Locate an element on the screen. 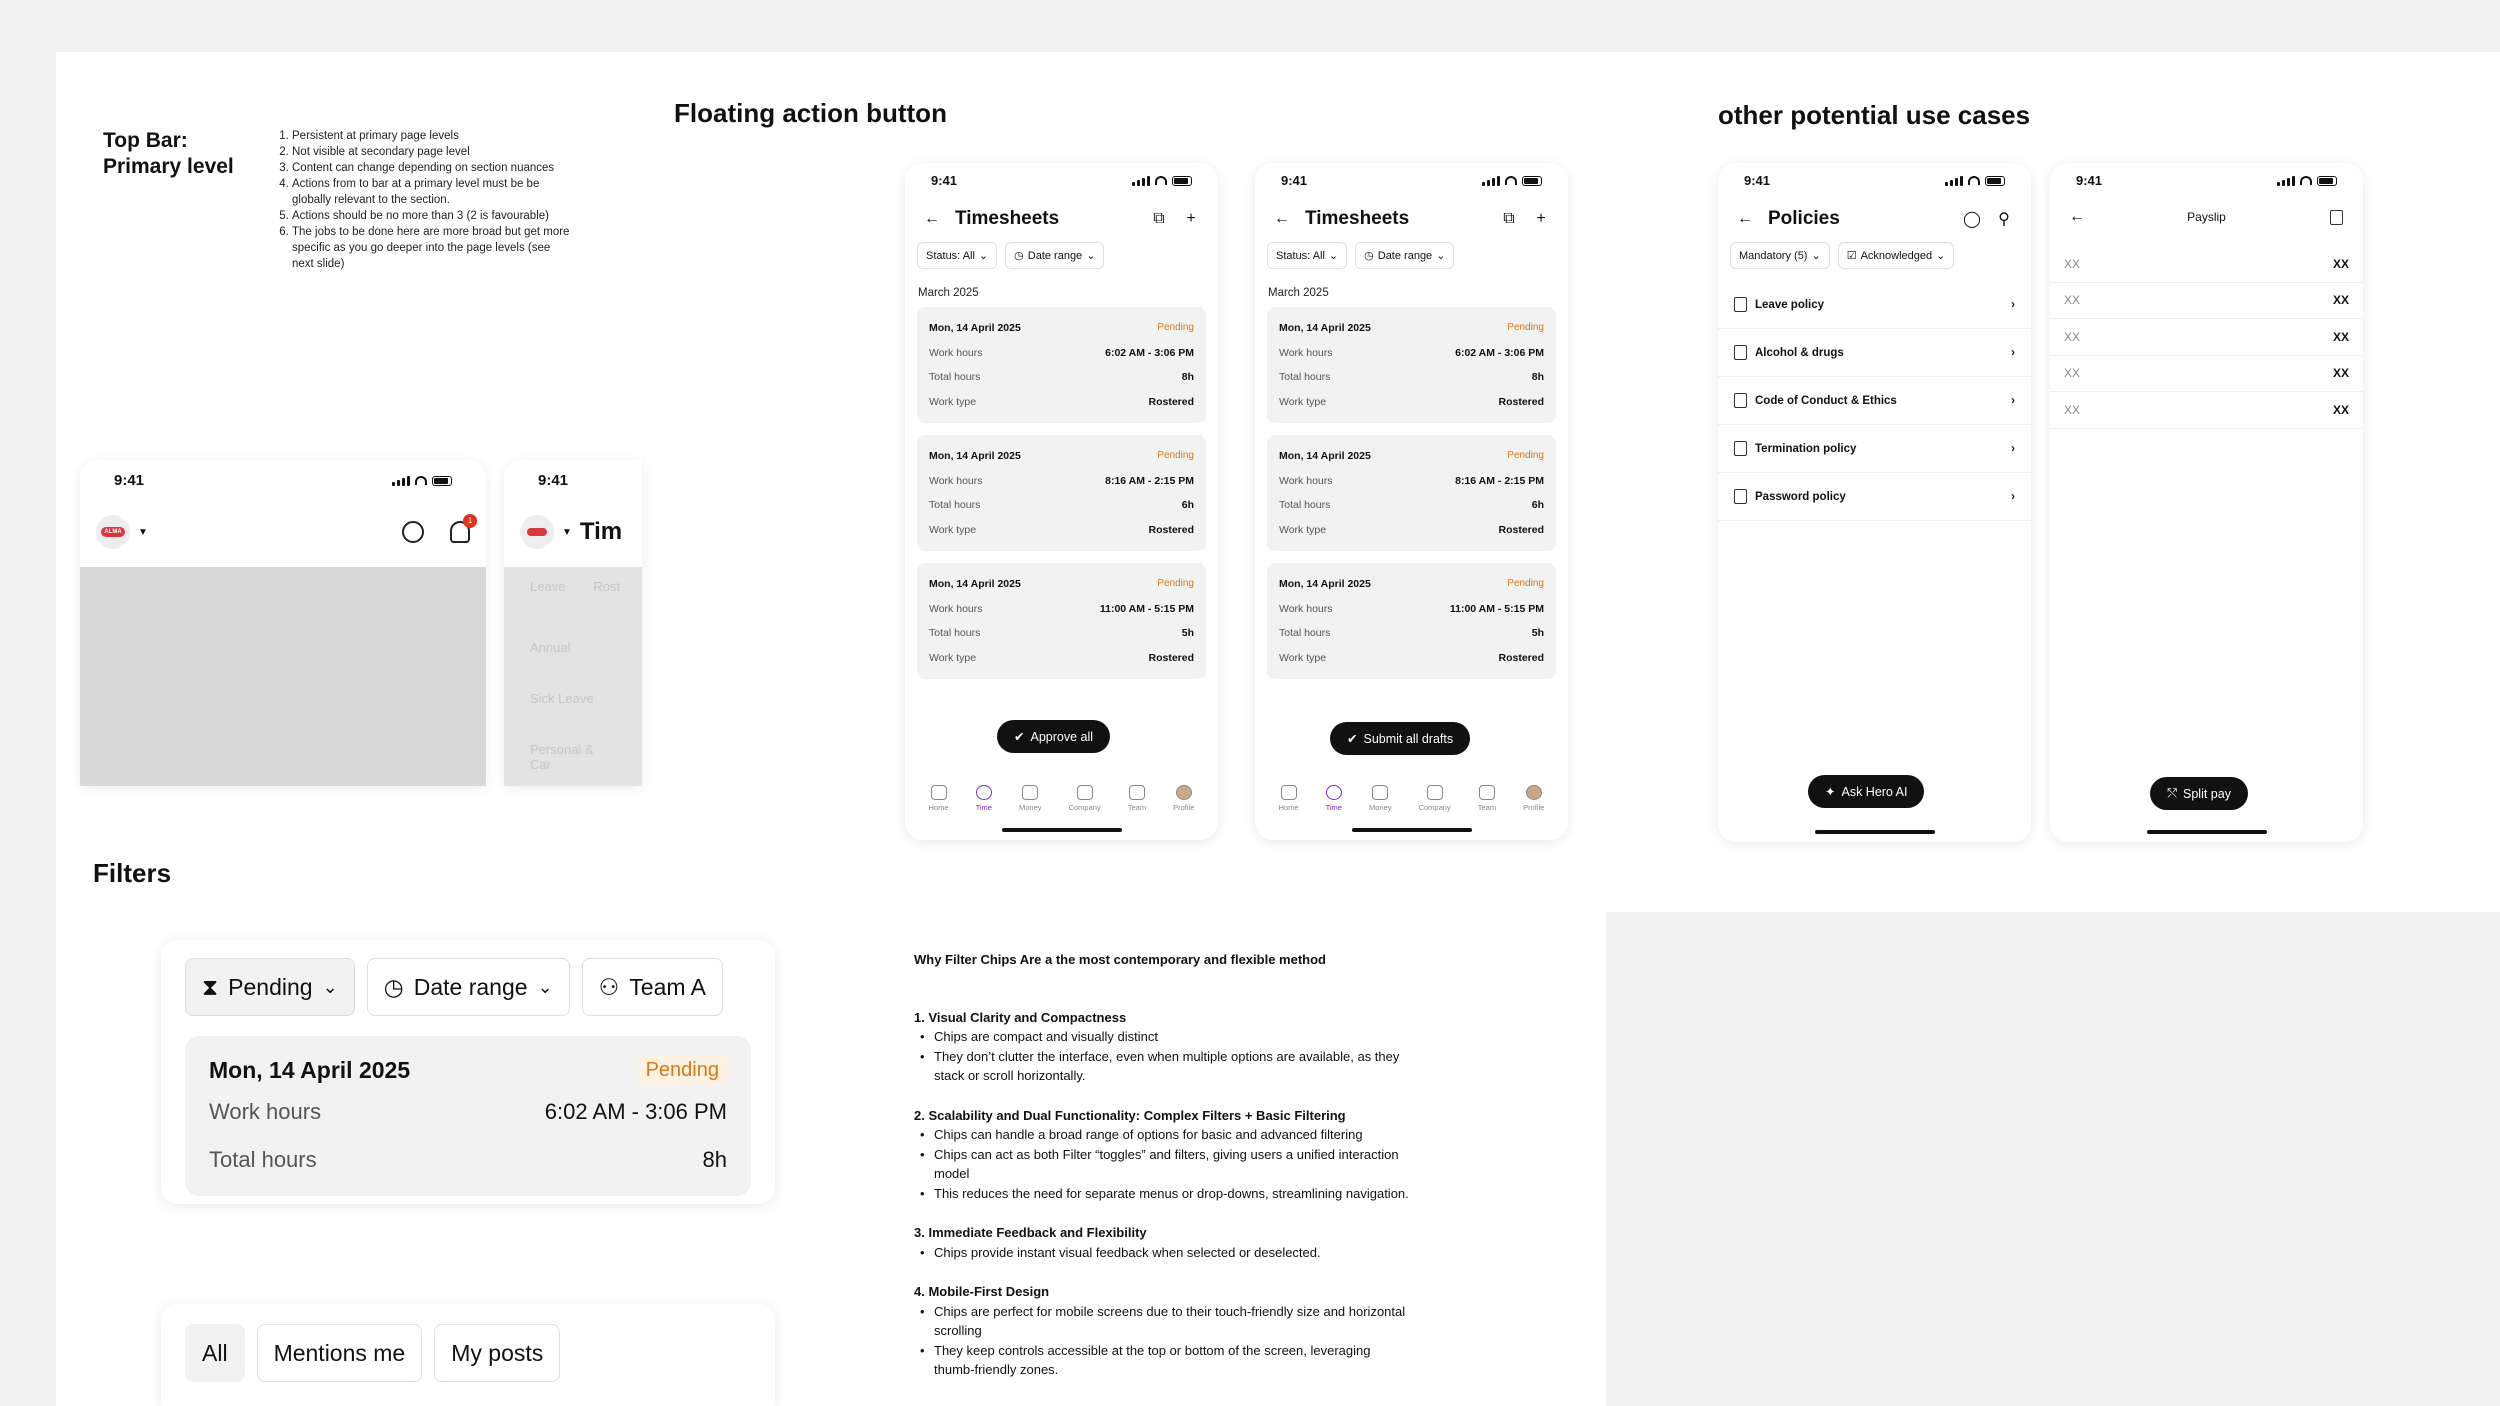 The width and height of the screenshot is (2500, 1406). nav-label: Company is located at coordinates (1084, 807).